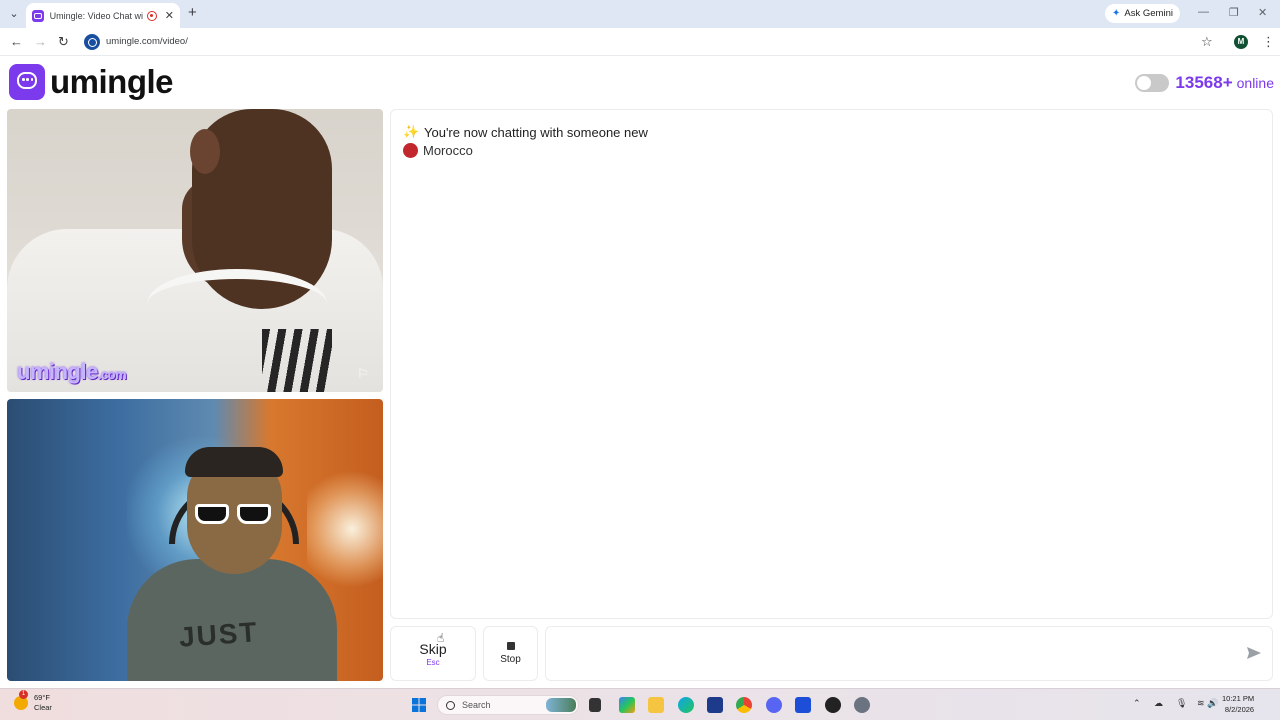 The width and height of the screenshot is (1280, 720). What do you see at coordinates (192, 13) in the screenshot?
I see `new-tab-button: +` at bounding box center [192, 13].